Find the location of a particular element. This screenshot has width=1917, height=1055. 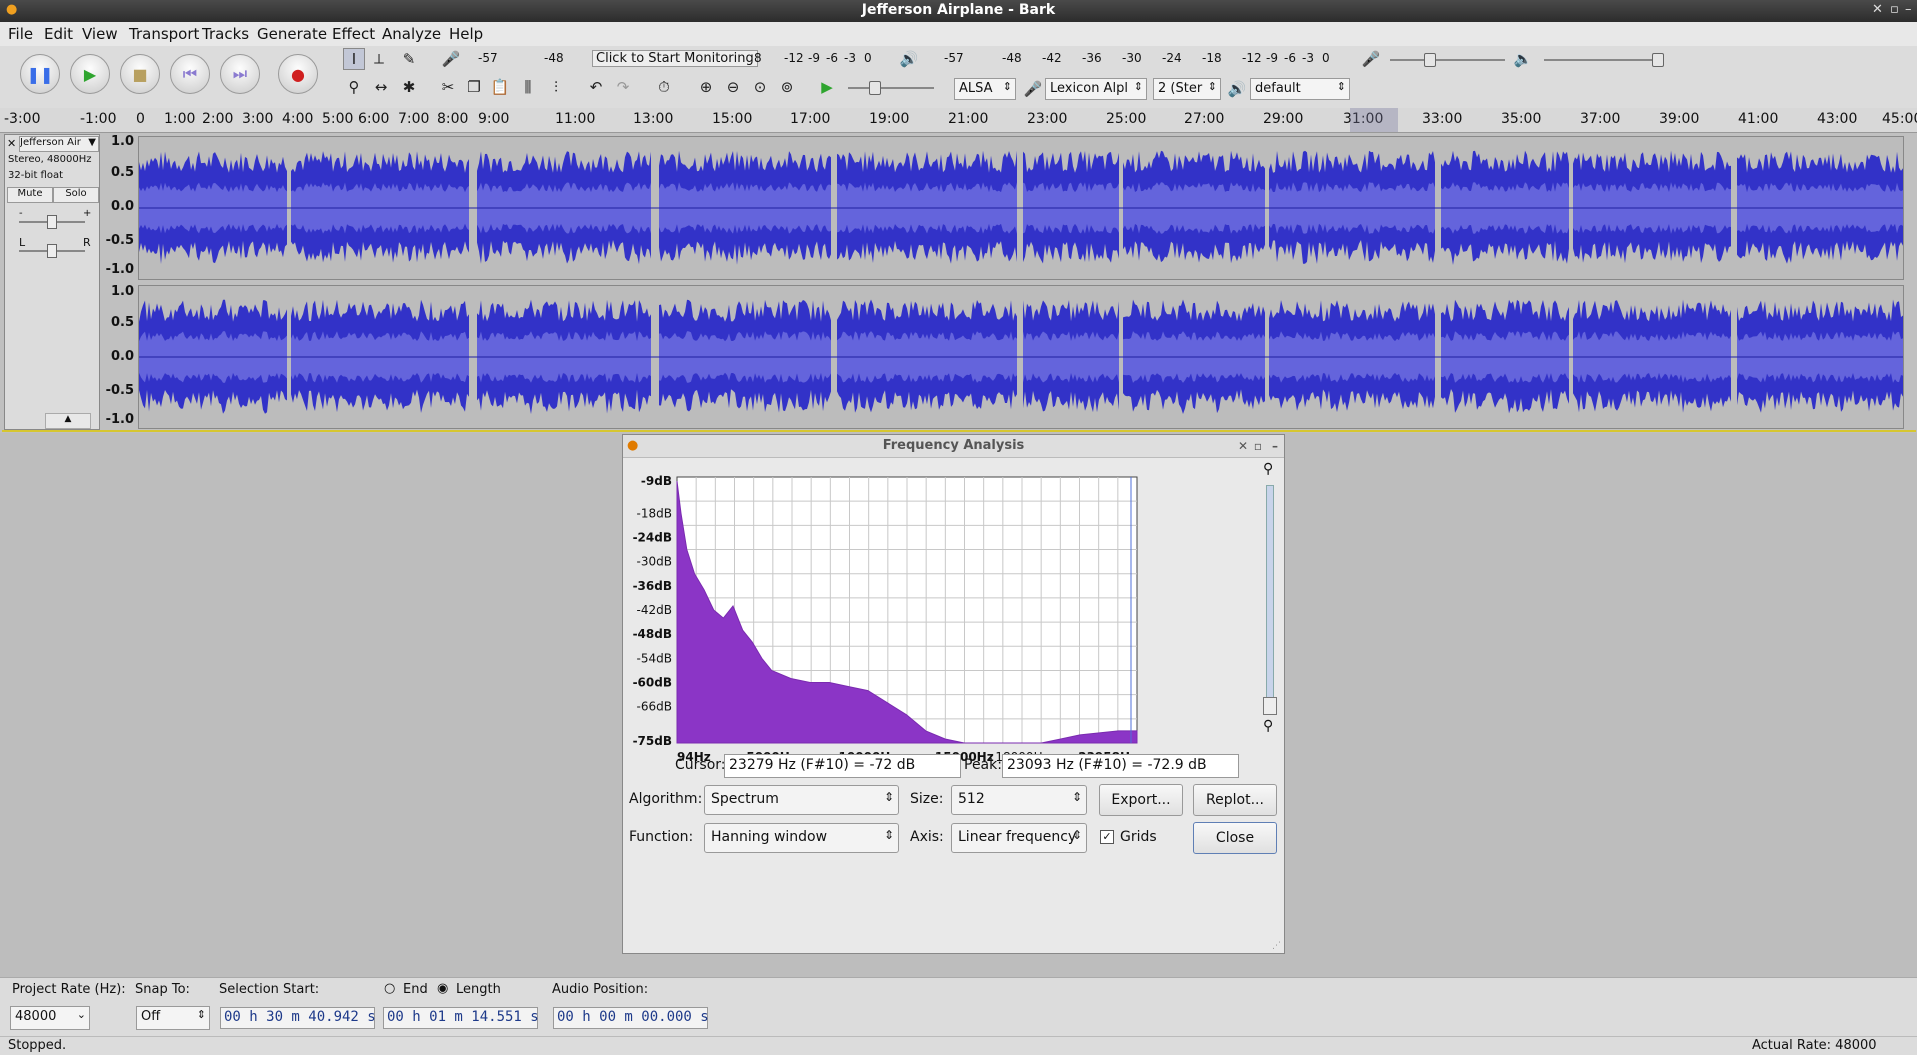

collapse-track-button: ▲ is located at coordinates (68, 421).